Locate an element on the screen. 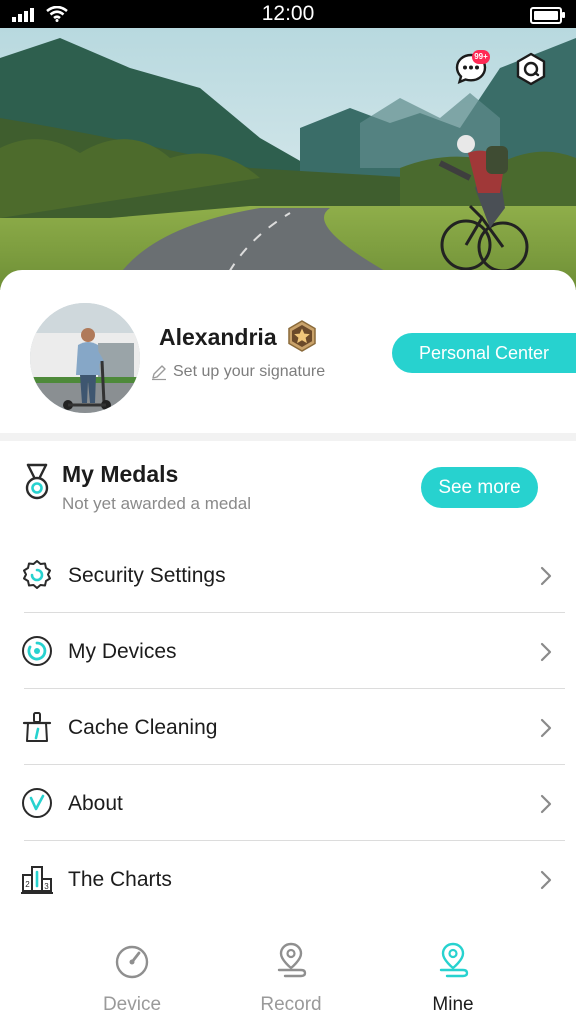 The image size is (576, 1024). personal-center-button: Personal Center is located at coordinates (484, 353).